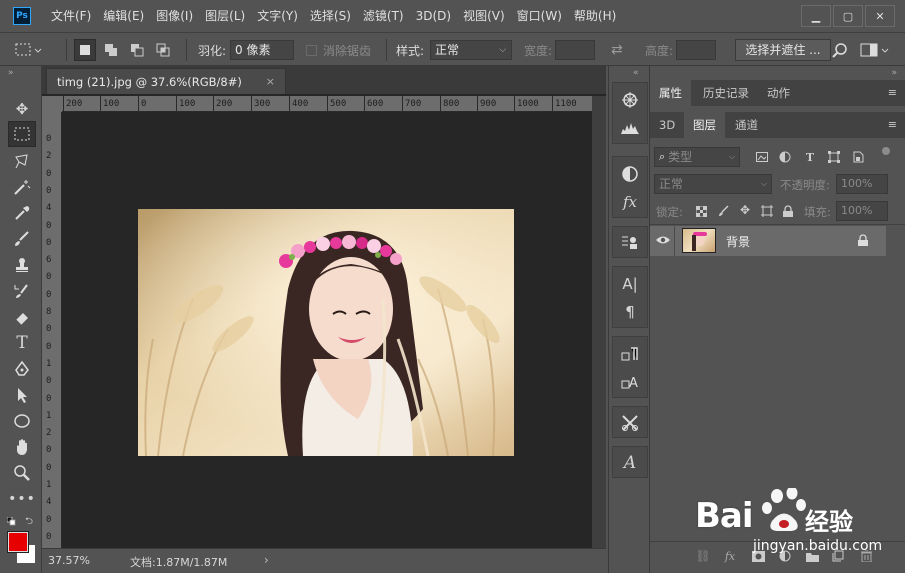 The height and width of the screenshot is (573, 905). What do you see at coordinates (22, 421) in the screenshot?
I see `ellipse-tool-icon` at bounding box center [22, 421].